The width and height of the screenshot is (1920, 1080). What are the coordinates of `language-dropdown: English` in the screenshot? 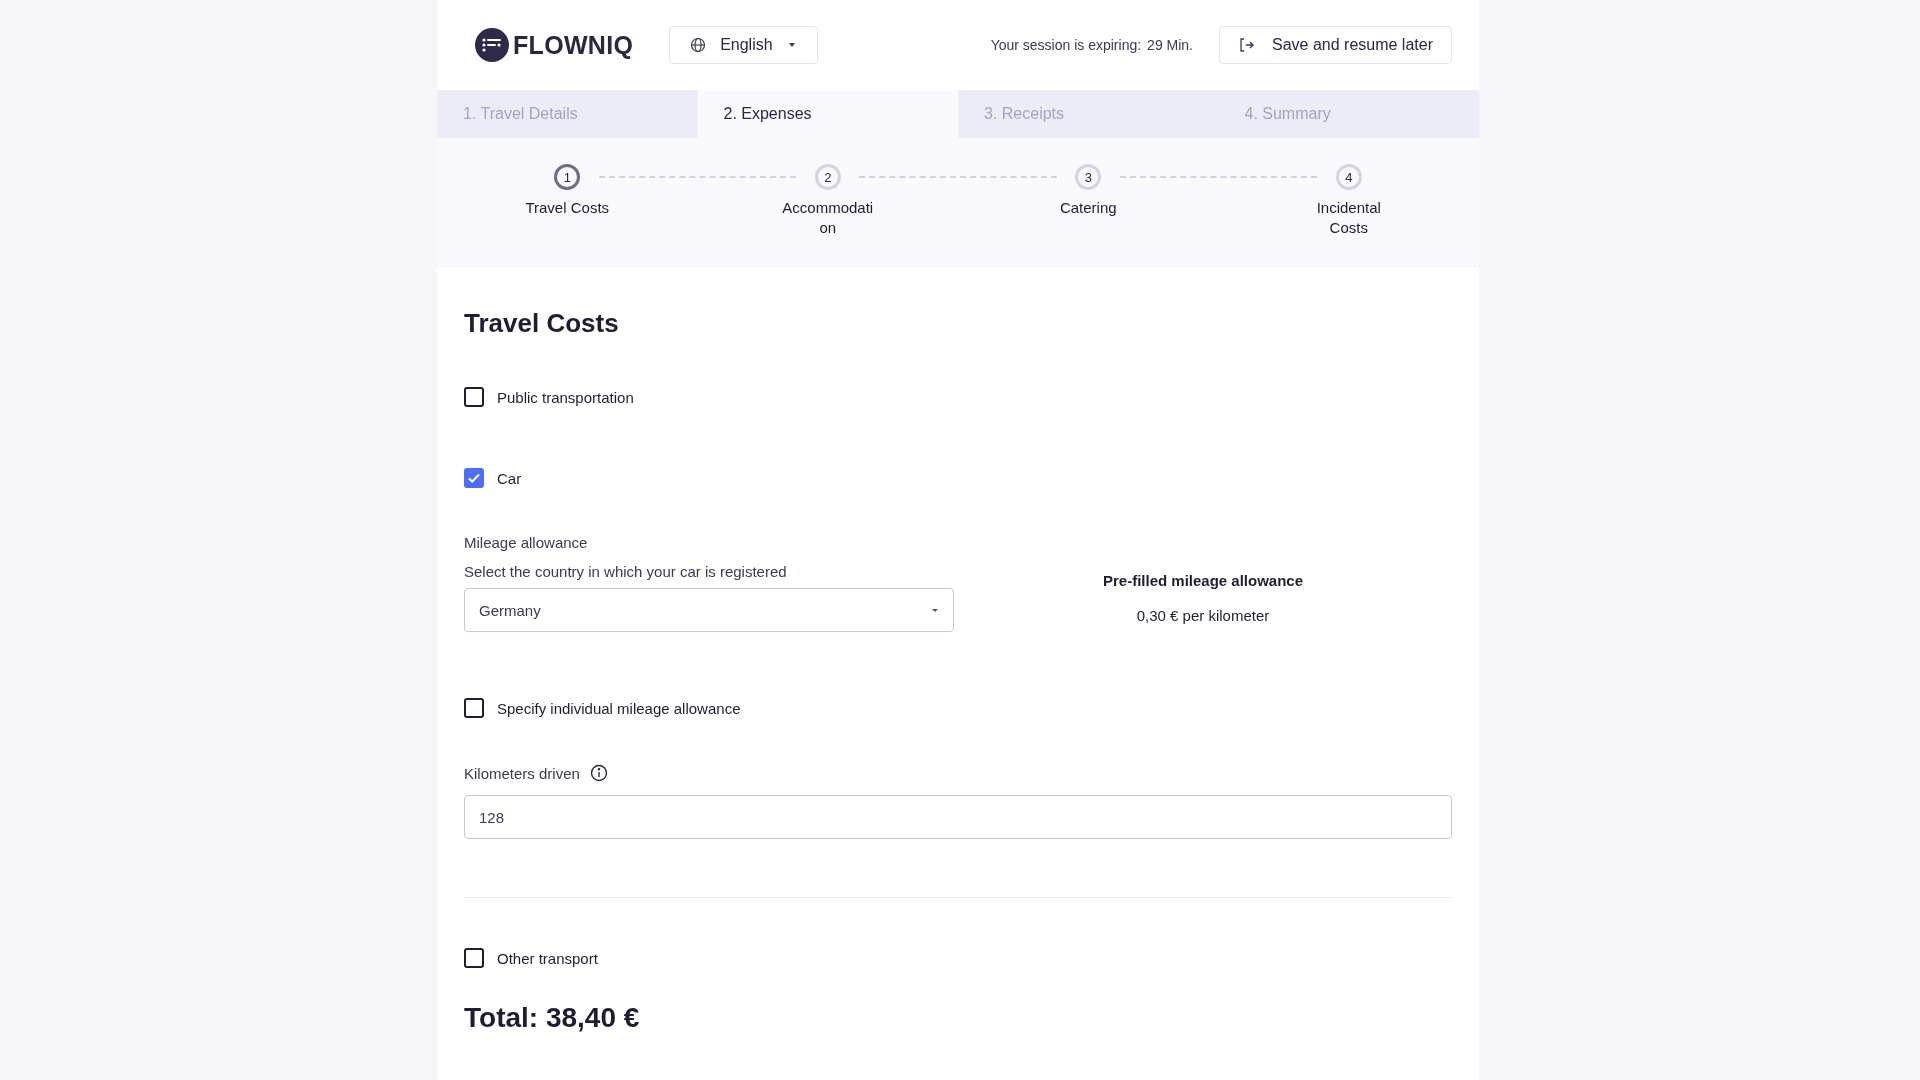 It's located at (743, 45).